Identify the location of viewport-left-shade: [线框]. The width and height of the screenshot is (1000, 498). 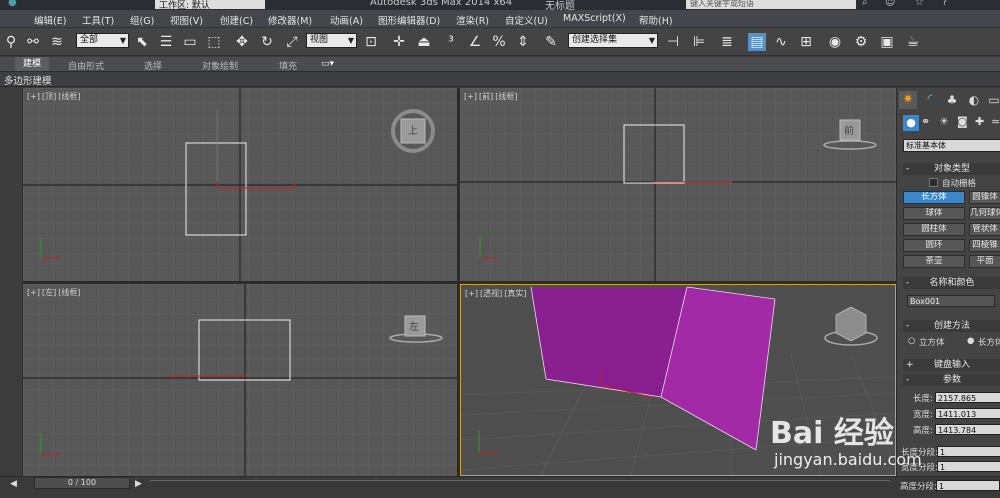
(69, 292).